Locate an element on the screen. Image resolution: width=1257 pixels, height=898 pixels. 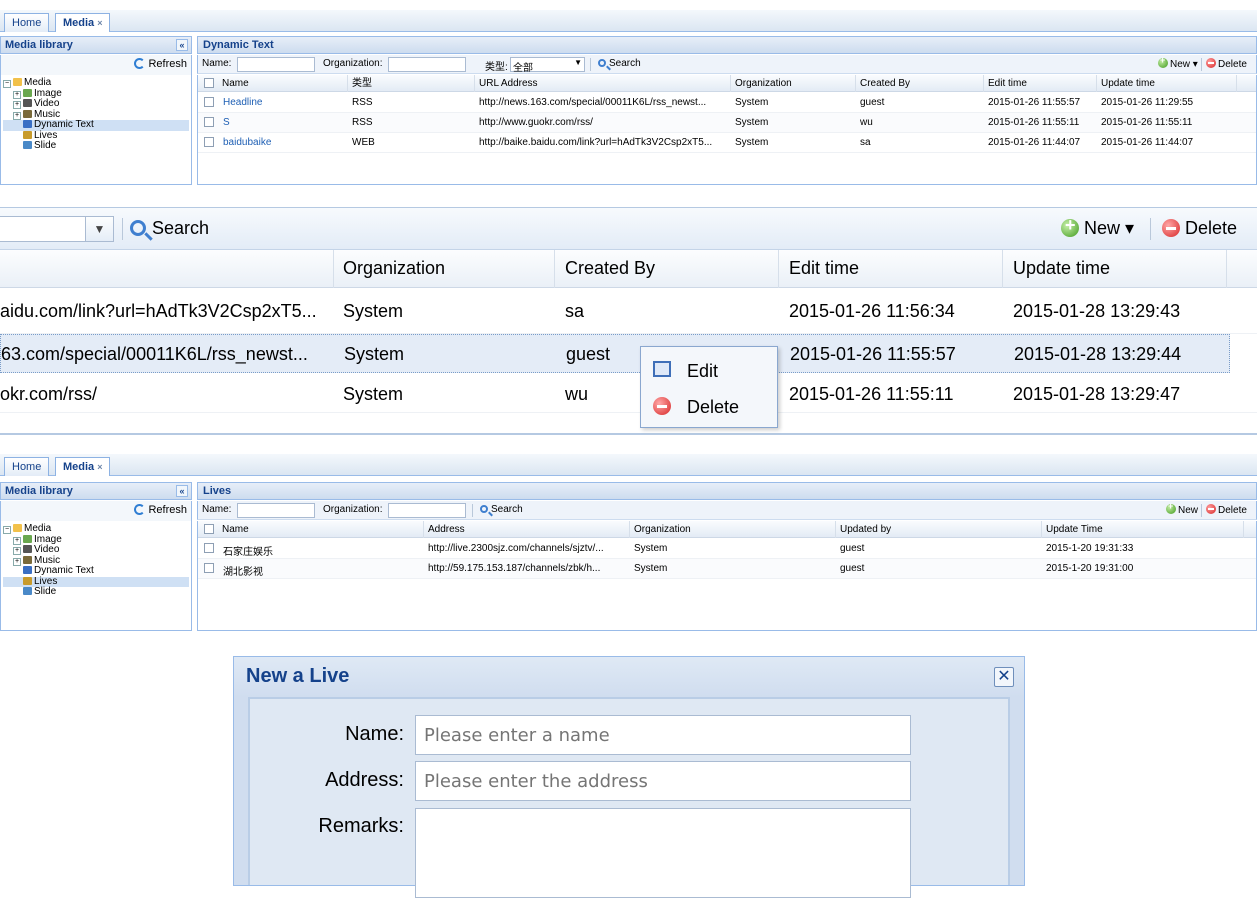
address-field is located at coordinates (663, 781).